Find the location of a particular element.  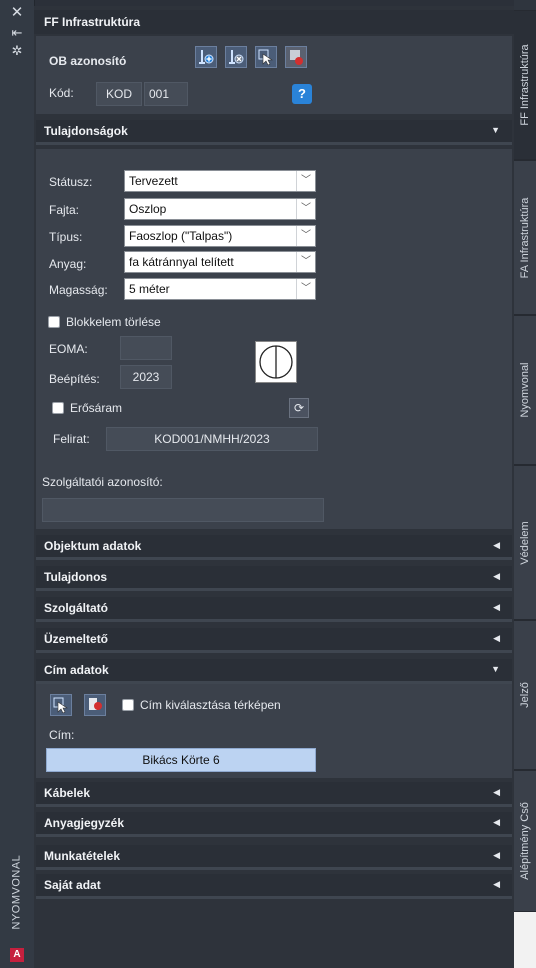

erosaram-checkbox is located at coordinates (58, 408).